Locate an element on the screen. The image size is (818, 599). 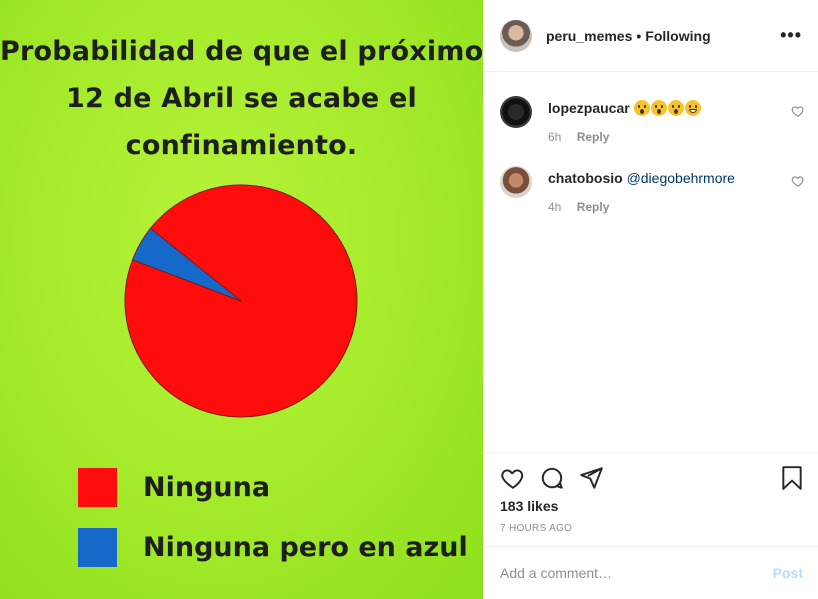
comment-item: lopezpaucar 6h Reply is located at coordinates (652, 121).